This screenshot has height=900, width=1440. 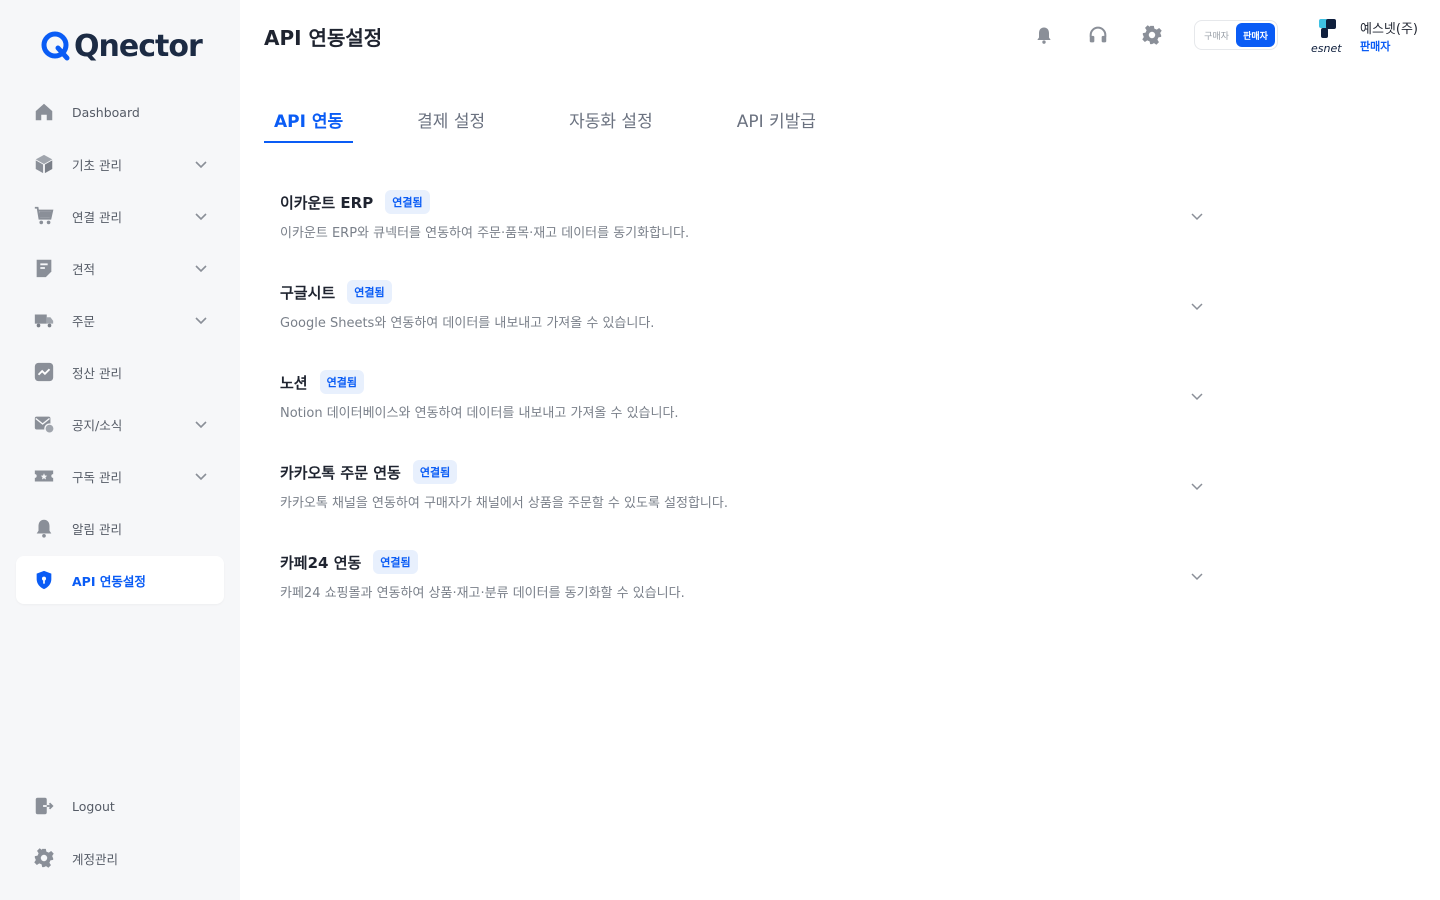 What do you see at coordinates (97, 425) in the screenshot?
I see `sidebar-item-label: 공지/소식` at bounding box center [97, 425].